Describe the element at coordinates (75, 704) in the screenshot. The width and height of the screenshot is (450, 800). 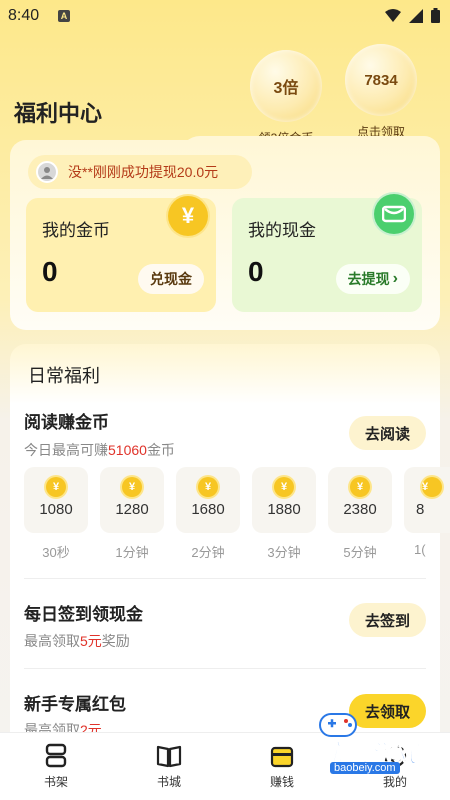
I see `newbie-task-title: 新手专属红包` at that location.